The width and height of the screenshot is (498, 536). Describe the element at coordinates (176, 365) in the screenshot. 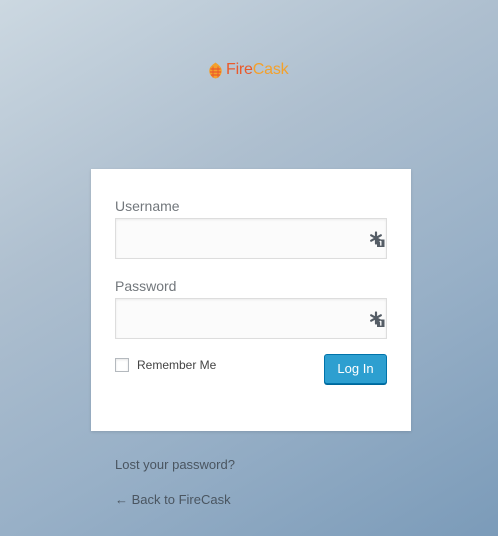

I see `remember-me-label: Remember Me` at that location.